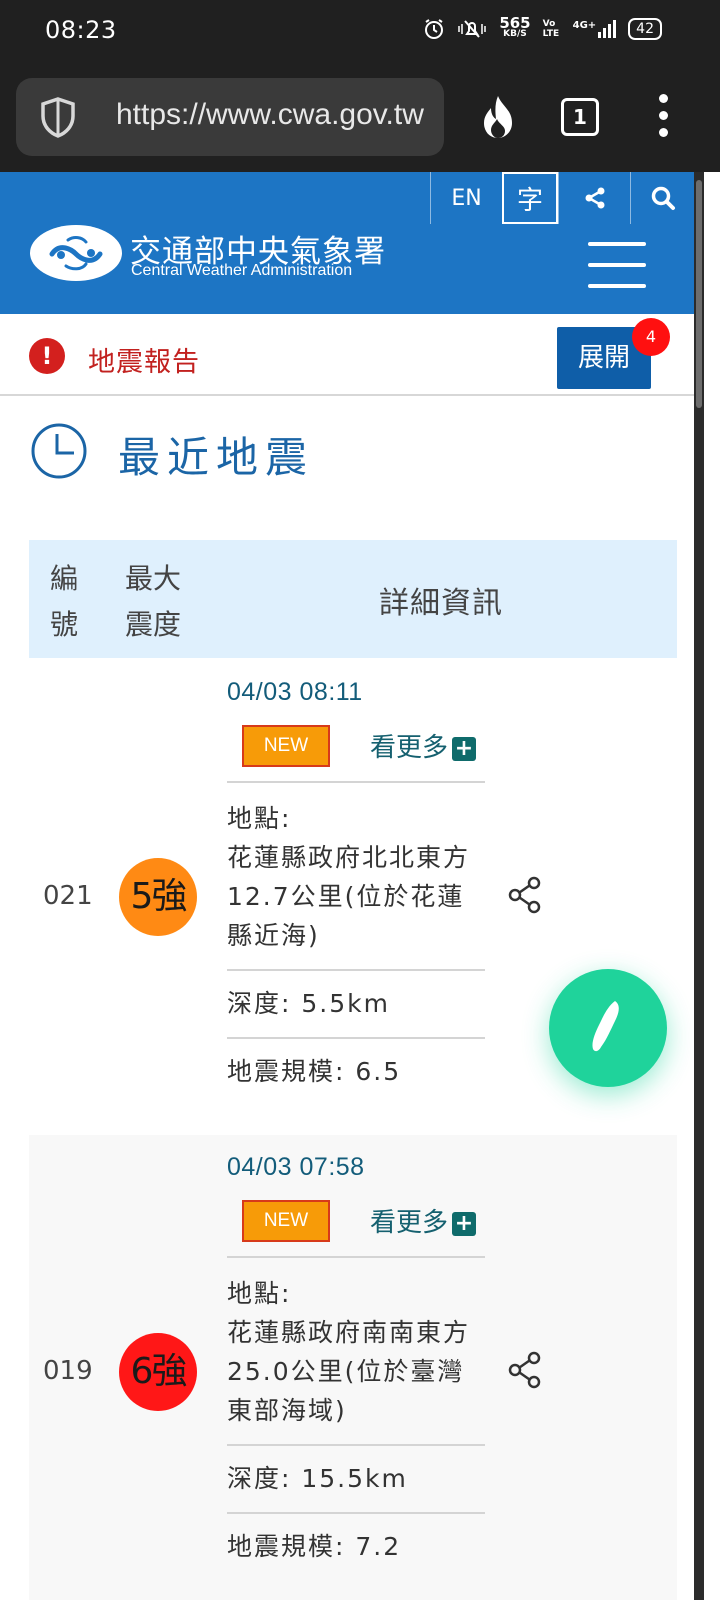 This screenshot has width=720, height=1600. Describe the element at coordinates (64, 601) in the screenshot. I see `column-header-number: 編號` at that location.